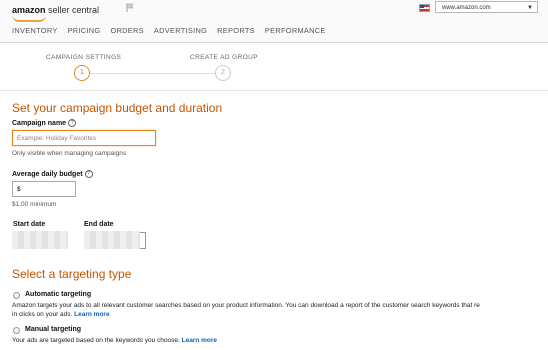 This screenshot has width=548, height=350. Describe the element at coordinates (84, 57) in the screenshot. I see `step-label-campaign-settings: CAMPAIGN SETTINGS` at that location.